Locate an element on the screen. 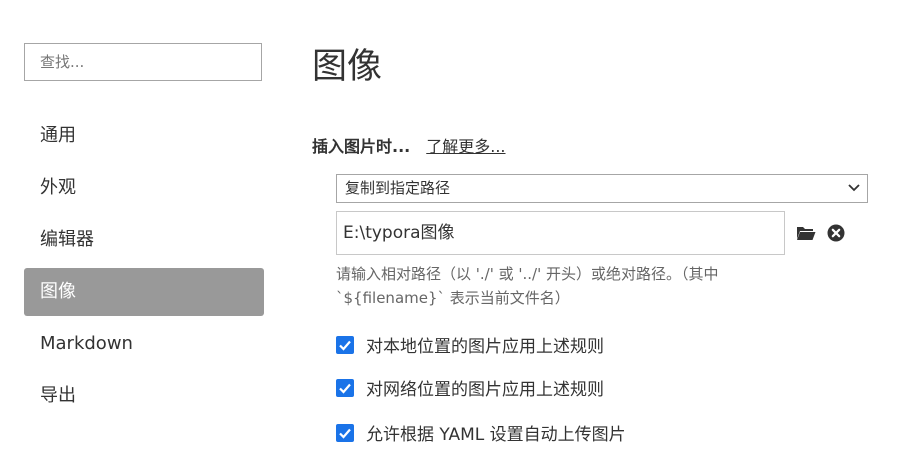 The image size is (911, 471). chevron-down-icon is located at coordinates (854, 188).